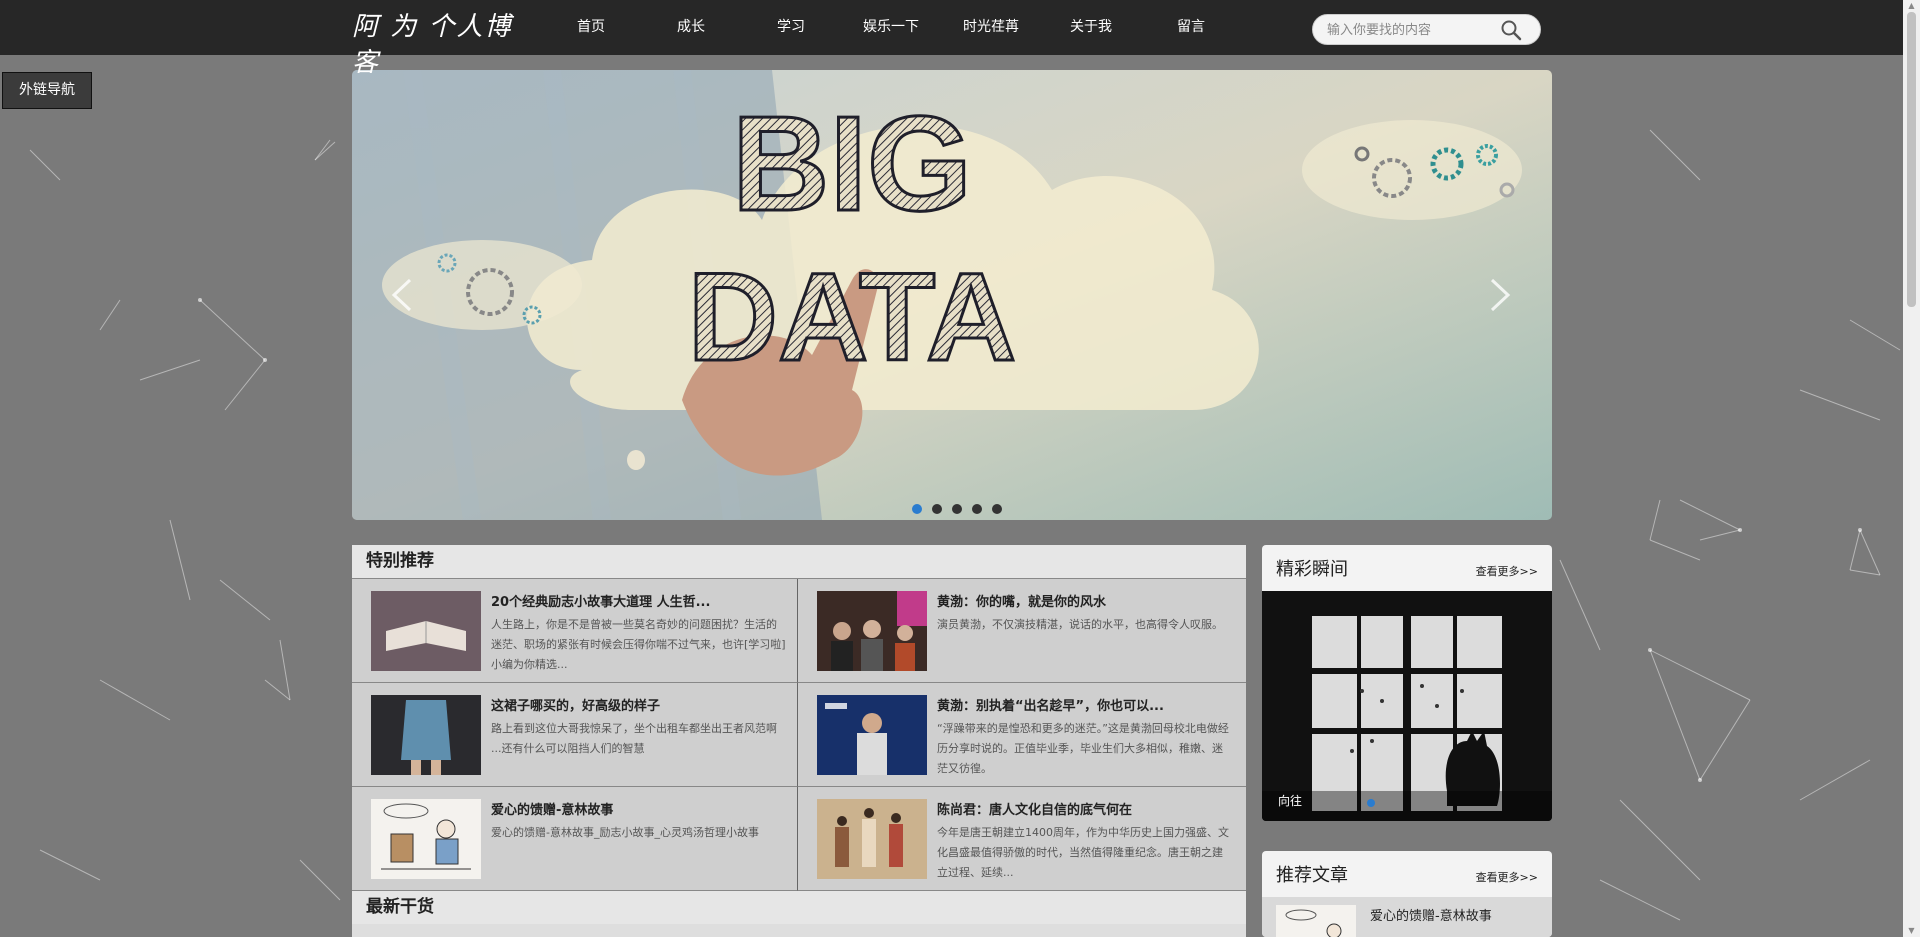 Image resolution: width=1920 pixels, height=937 pixels. Describe the element at coordinates (852, 317) in the screenshot. I see `banner-headline-data: DATA` at that location.